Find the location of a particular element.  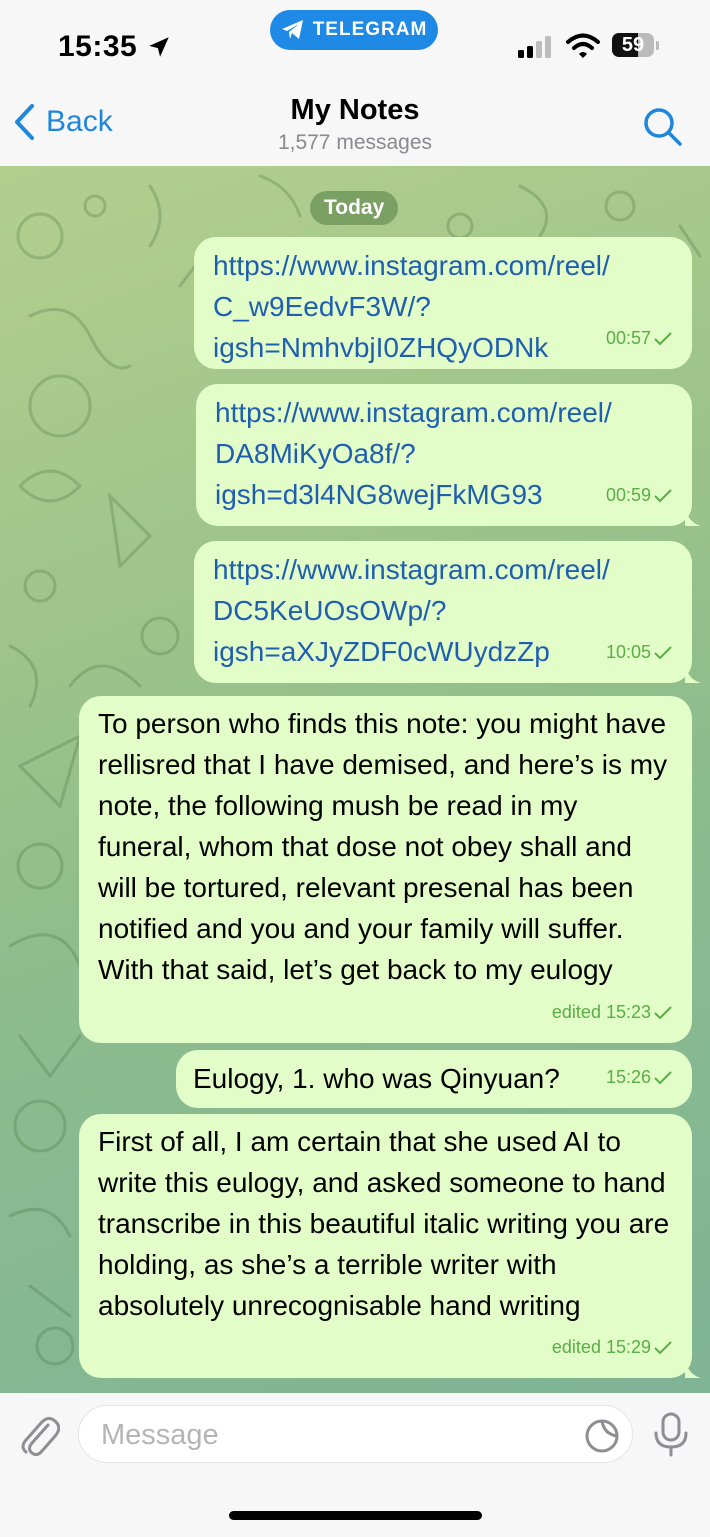

message-time: 00:59 is located at coordinates (628, 495).